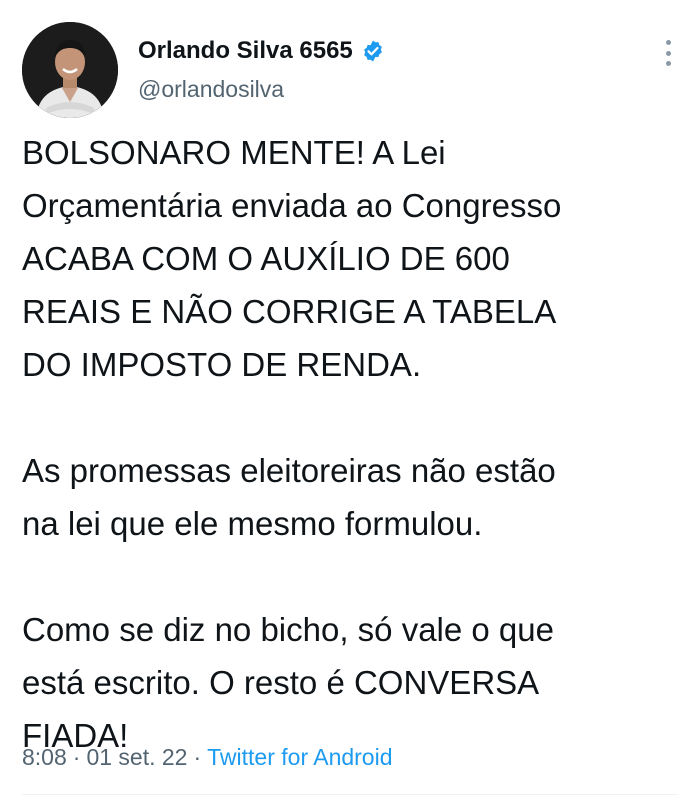  I want to click on tweet-date: 01 set. 22, so click(136, 757).